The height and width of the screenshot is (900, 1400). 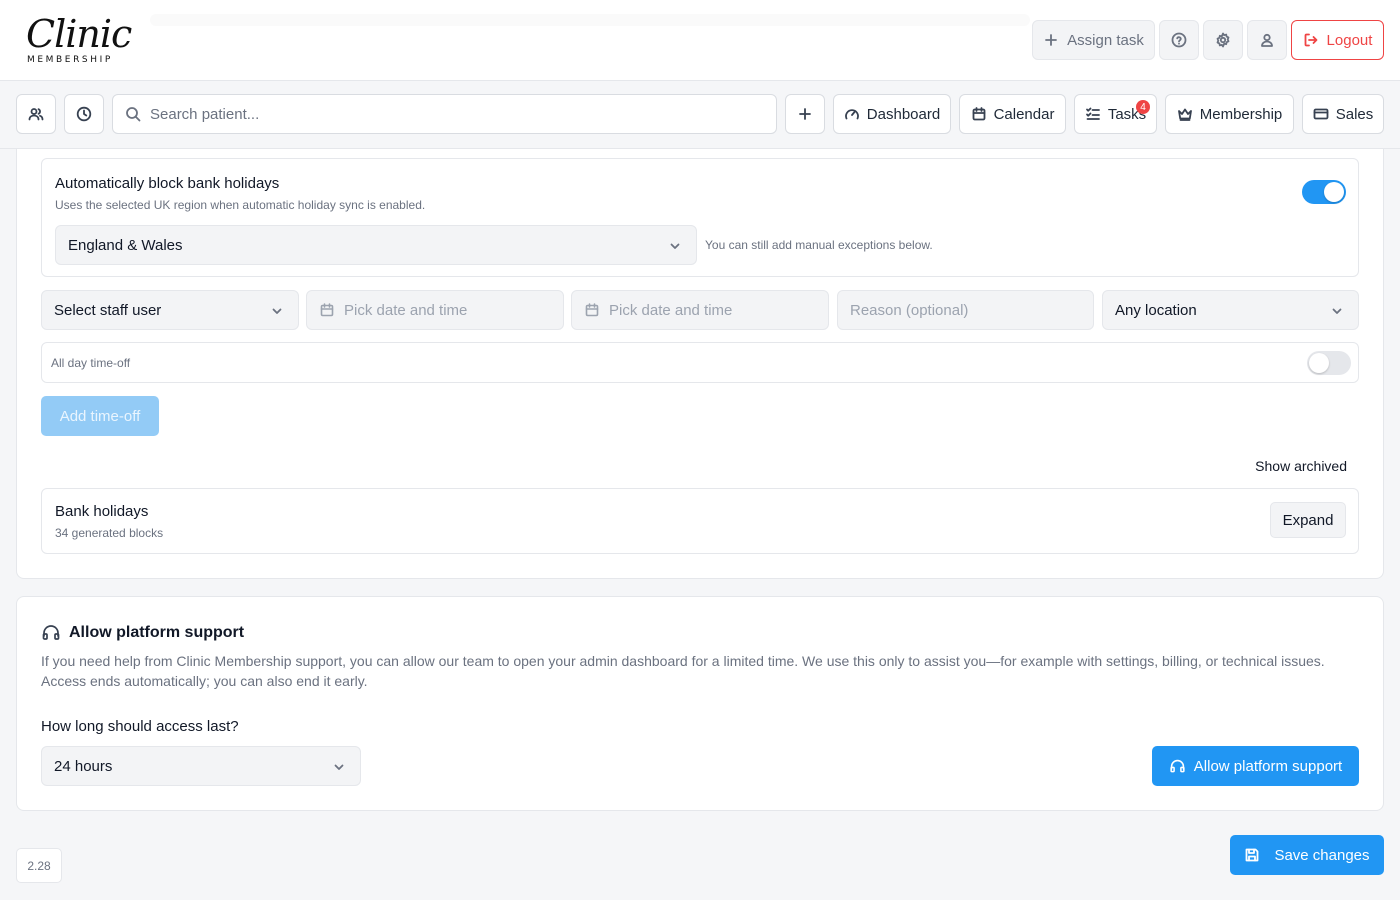 What do you see at coordinates (70, 60) in the screenshot?
I see `logo-subtitle: MEMBERSHIP` at bounding box center [70, 60].